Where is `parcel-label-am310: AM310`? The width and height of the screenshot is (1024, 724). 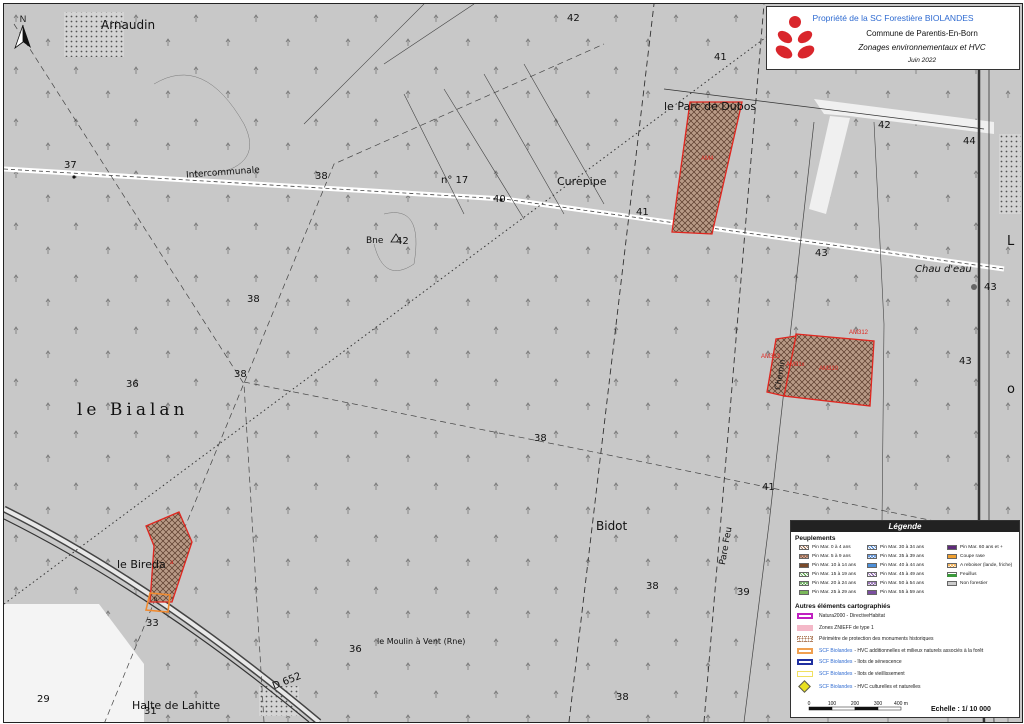 parcel-label-am310: AM310 is located at coordinates (829, 369).